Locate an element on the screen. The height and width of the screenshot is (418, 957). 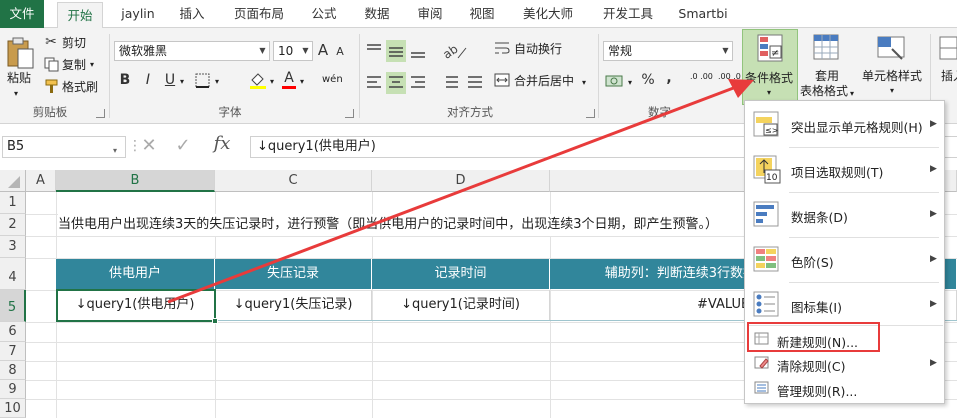
border-icon is located at coordinates (203, 81).